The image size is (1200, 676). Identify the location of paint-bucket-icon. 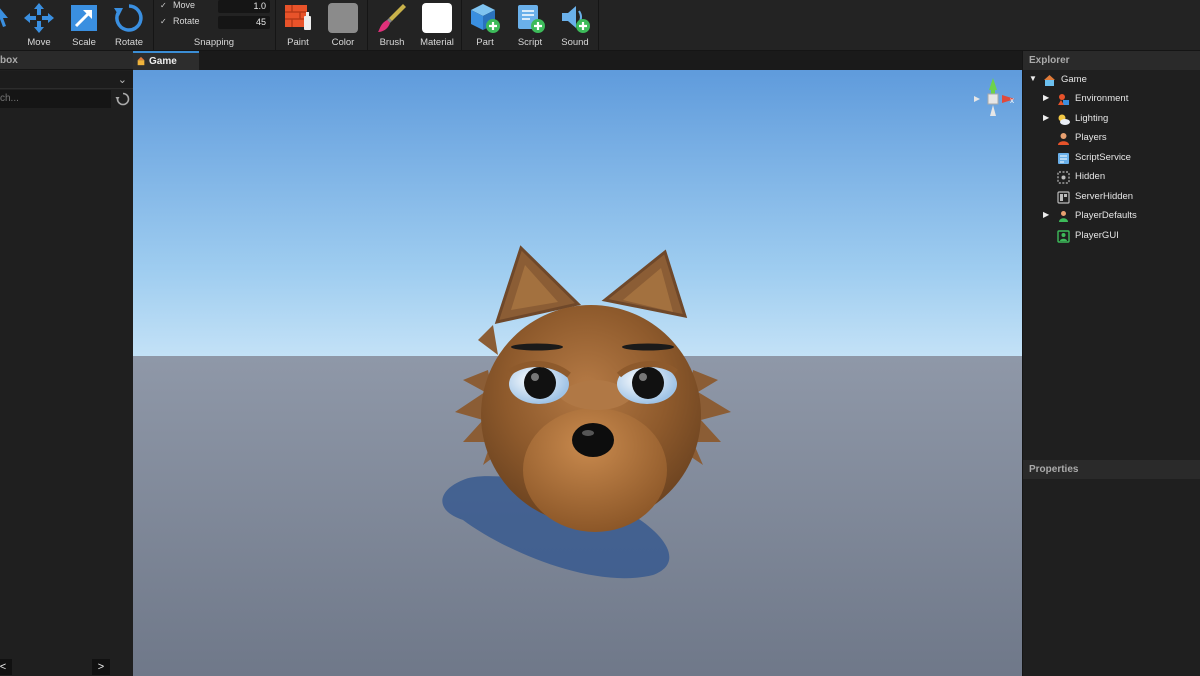
(298, 17).